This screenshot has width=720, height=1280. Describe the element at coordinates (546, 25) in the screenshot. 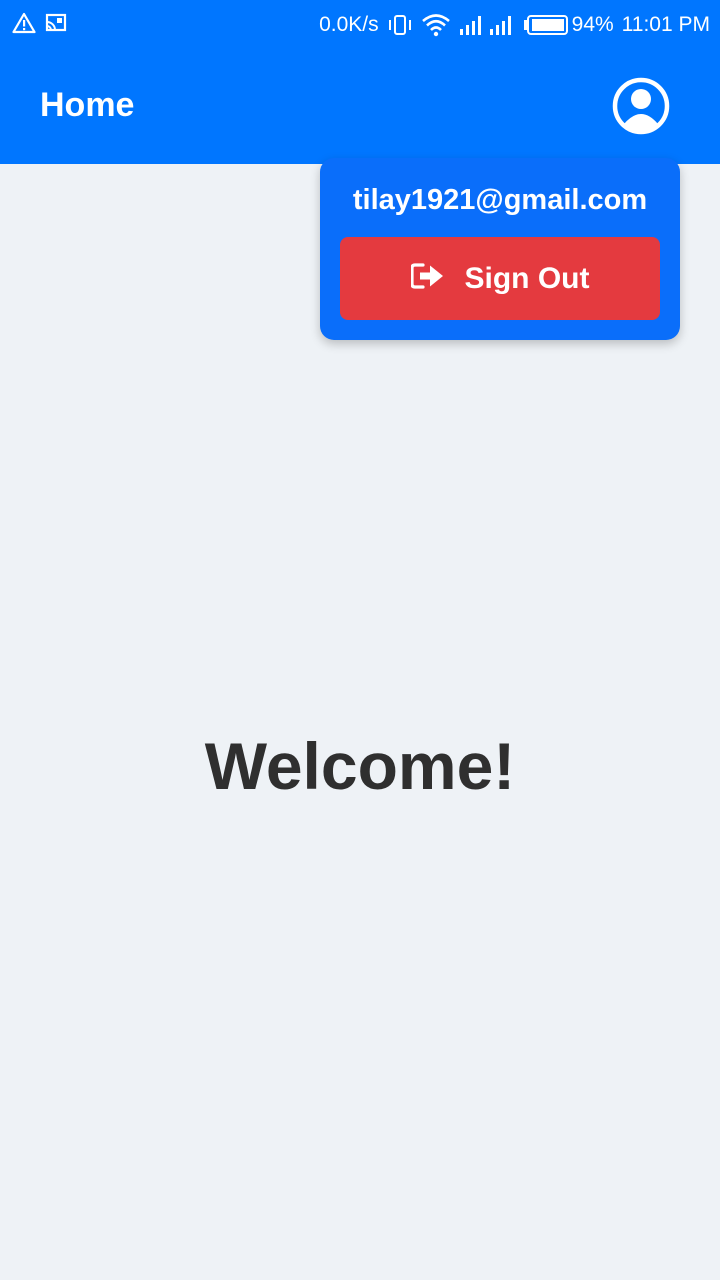

I see `battery-icon` at that location.